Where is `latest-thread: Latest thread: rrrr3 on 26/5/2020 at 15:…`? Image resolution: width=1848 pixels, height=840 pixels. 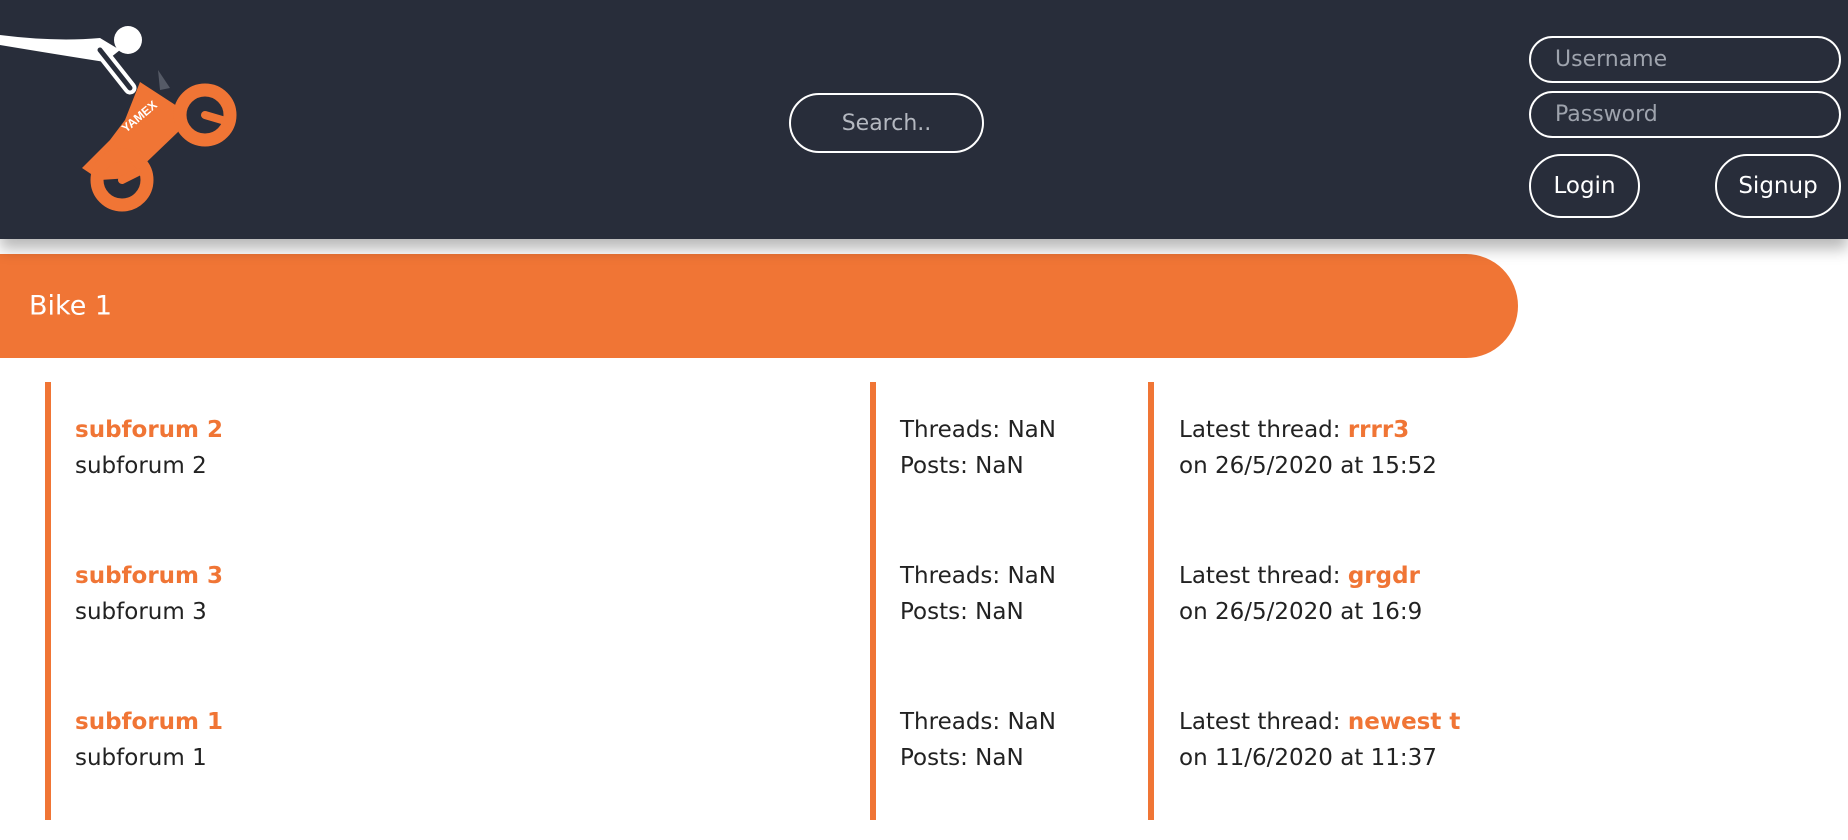
latest-thread: Latest thread: rrrr3 on 26/5/2020 at 15:… is located at coordinates (1308, 448).